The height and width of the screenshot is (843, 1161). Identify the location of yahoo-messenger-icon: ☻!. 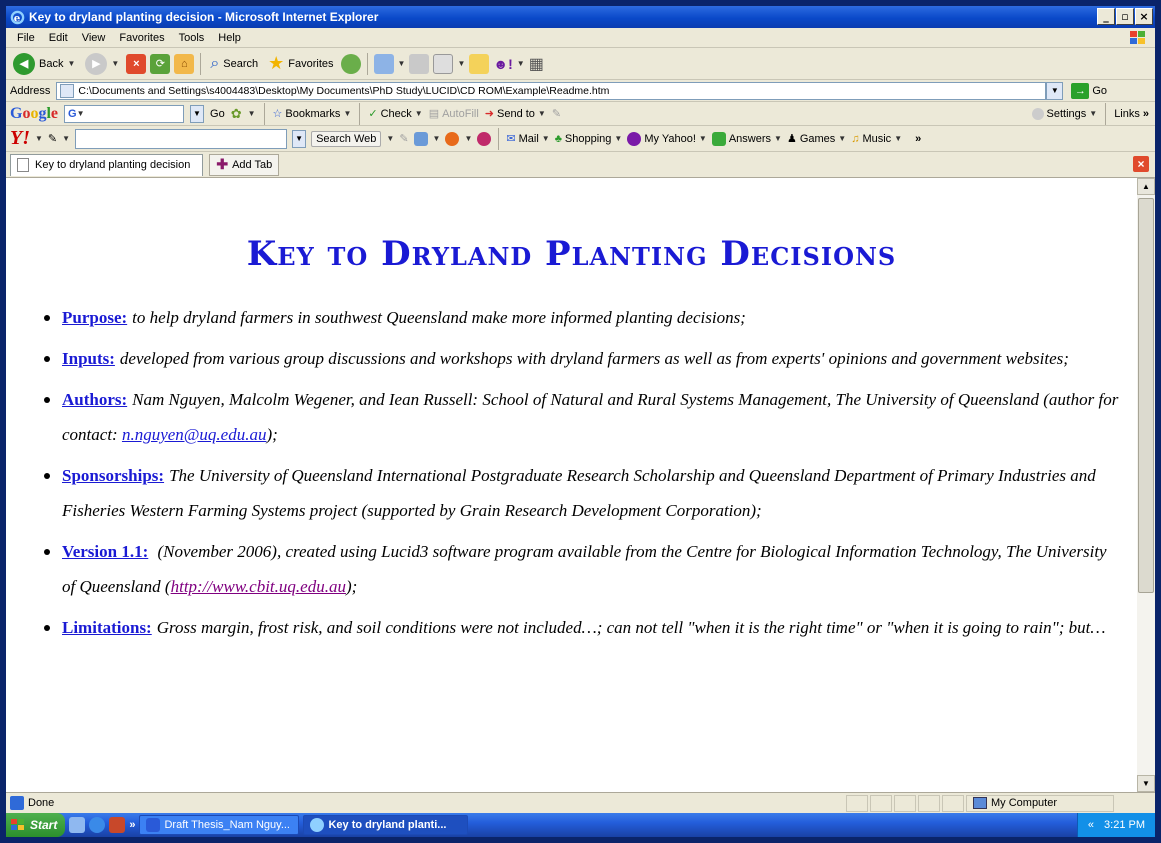
(502, 64).